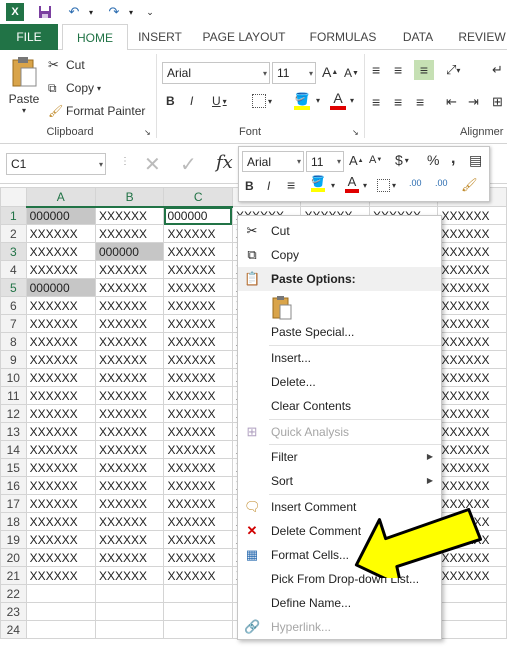 This screenshot has width=507, height=669. What do you see at coordinates (13, 251) in the screenshot?
I see `row-header: 3` at bounding box center [13, 251].